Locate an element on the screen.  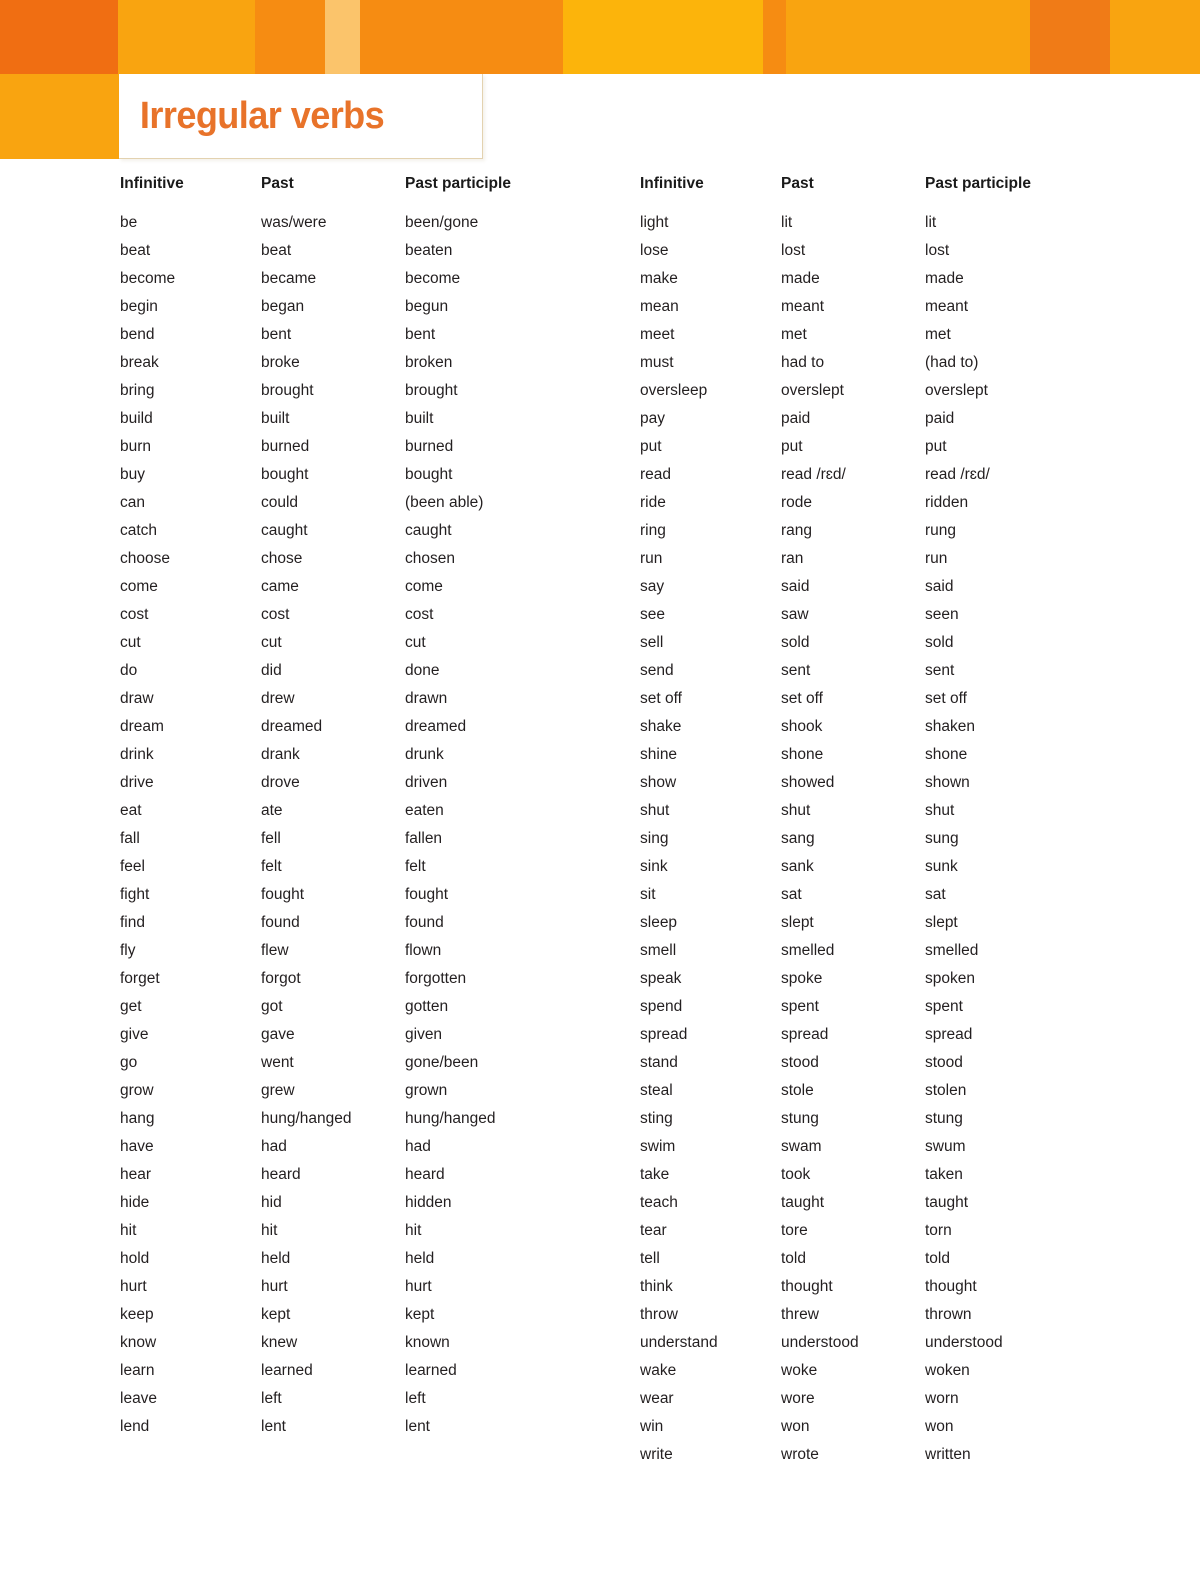
verb-past: became is located at coordinates (289, 278).